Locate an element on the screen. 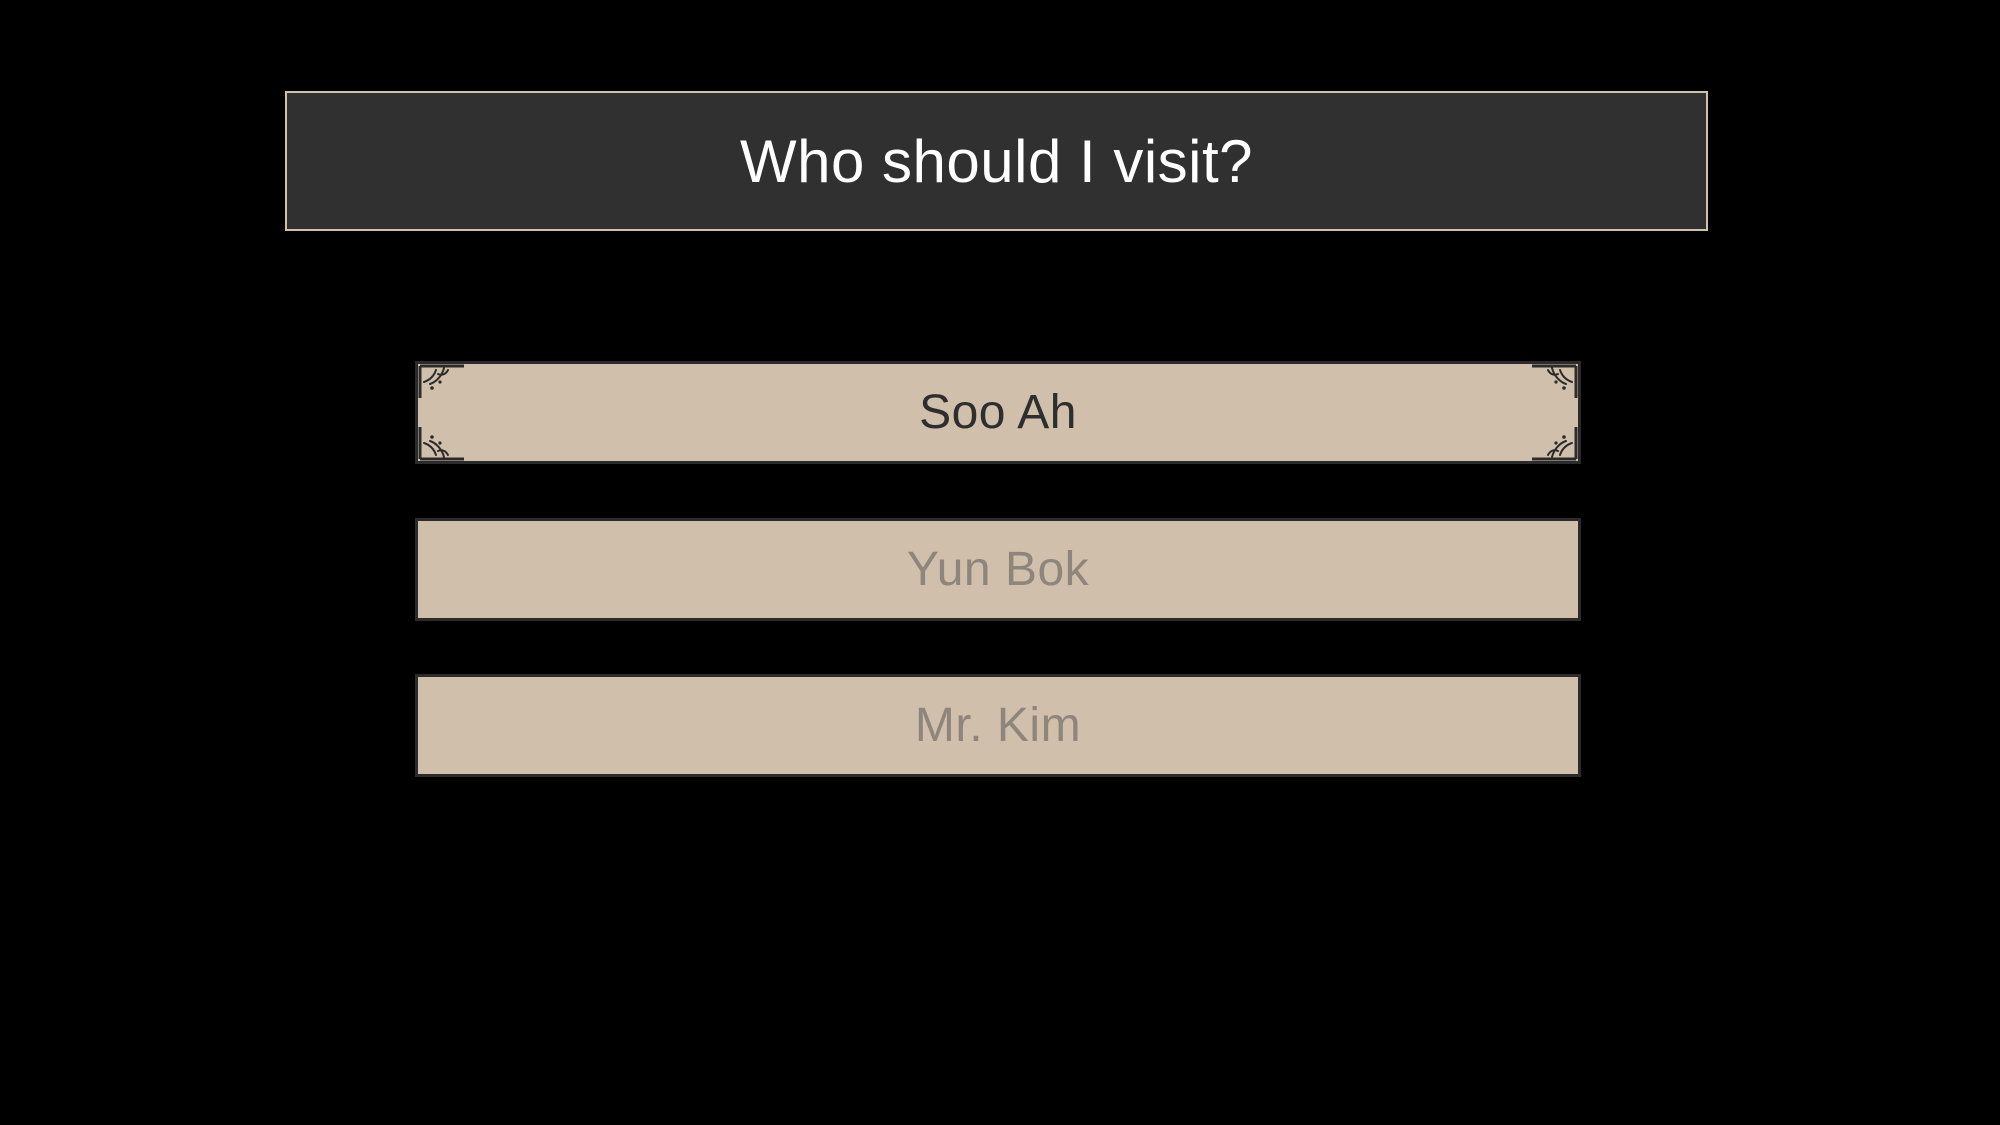  choice-label: Soo Ah is located at coordinates (998, 412).